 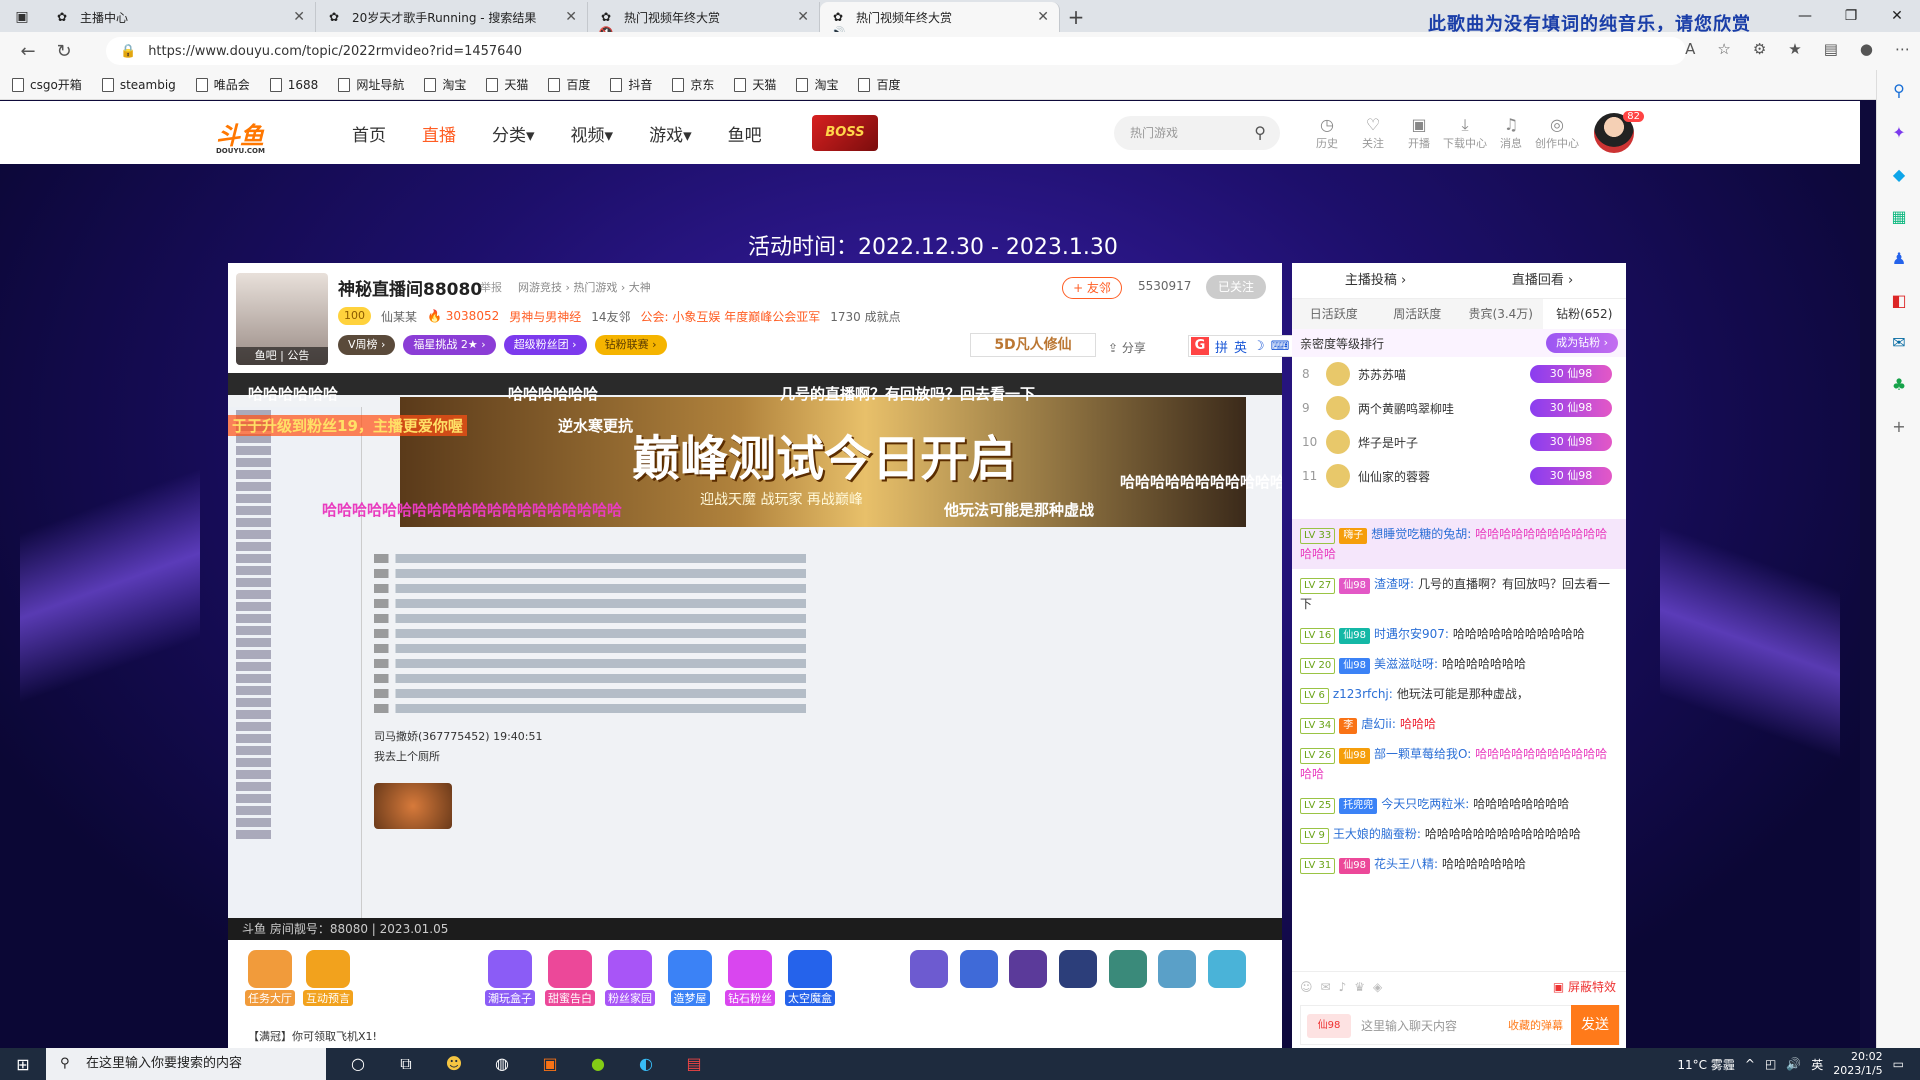 What do you see at coordinates (1584, 314) in the screenshot?
I see `tab-diamond-fans: 钻粉(652)` at bounding box center [1584, 314].